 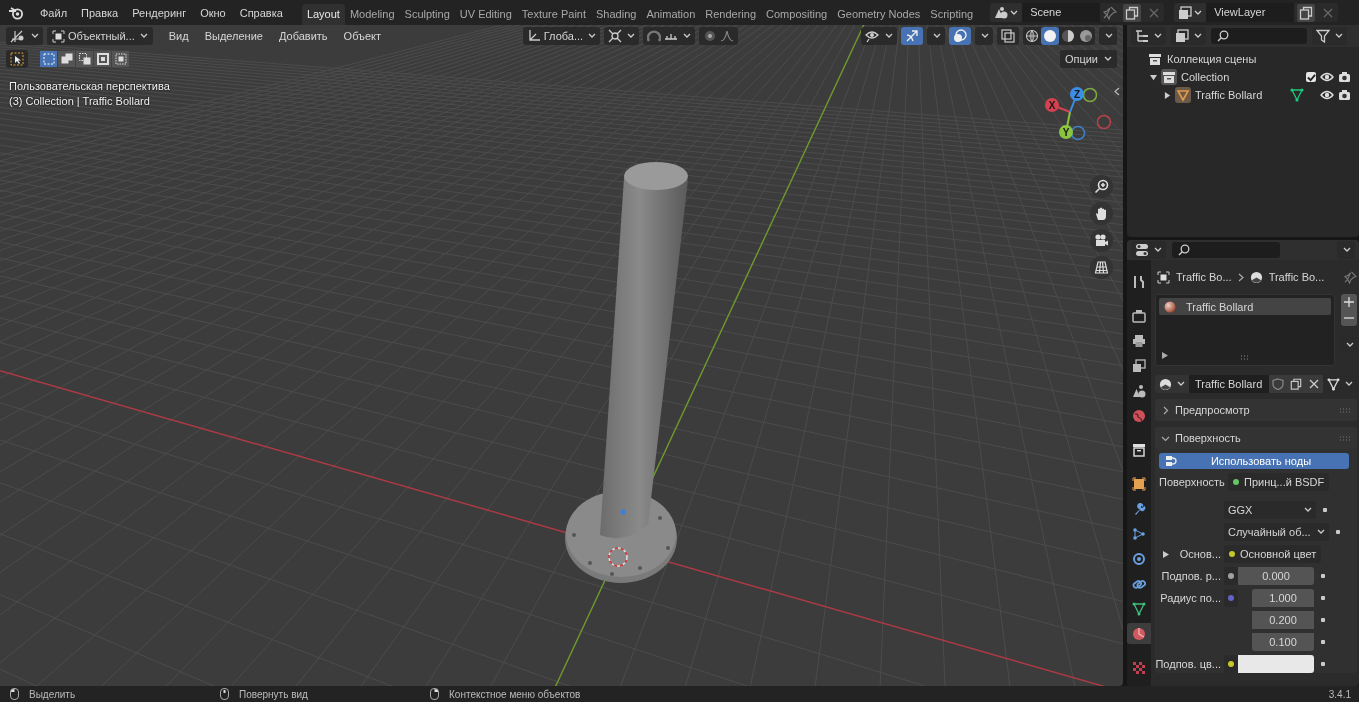 What do you see at coordinates (1243, 95) in the screenshot?
I see `outliner-row: Traffic Bollard` at bounding box center [1243, 95].